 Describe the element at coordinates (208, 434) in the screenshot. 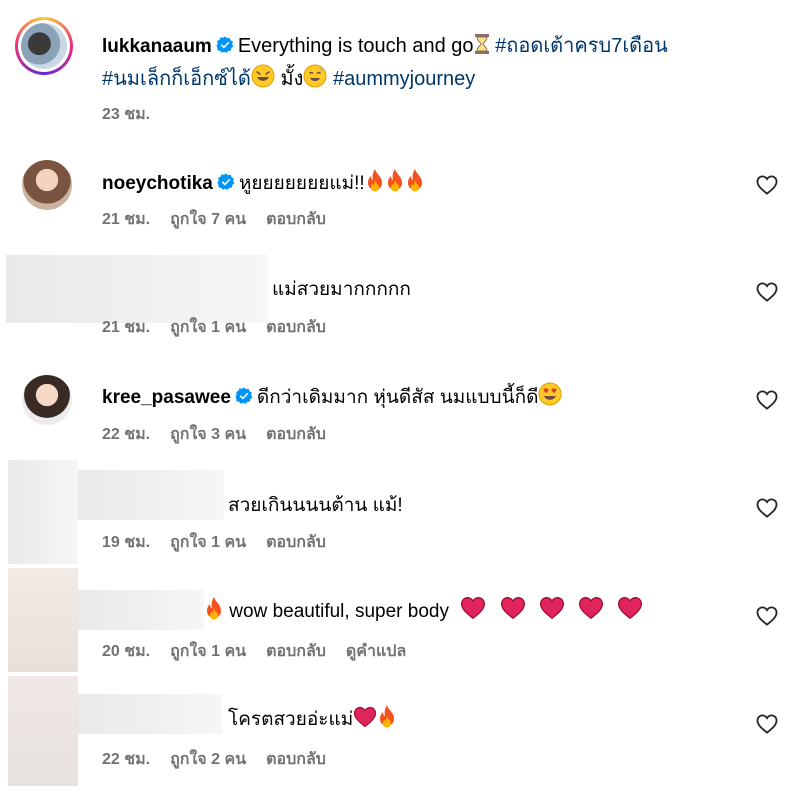

I see `comment-likes: ถูกใจ 3 คน` at that location.